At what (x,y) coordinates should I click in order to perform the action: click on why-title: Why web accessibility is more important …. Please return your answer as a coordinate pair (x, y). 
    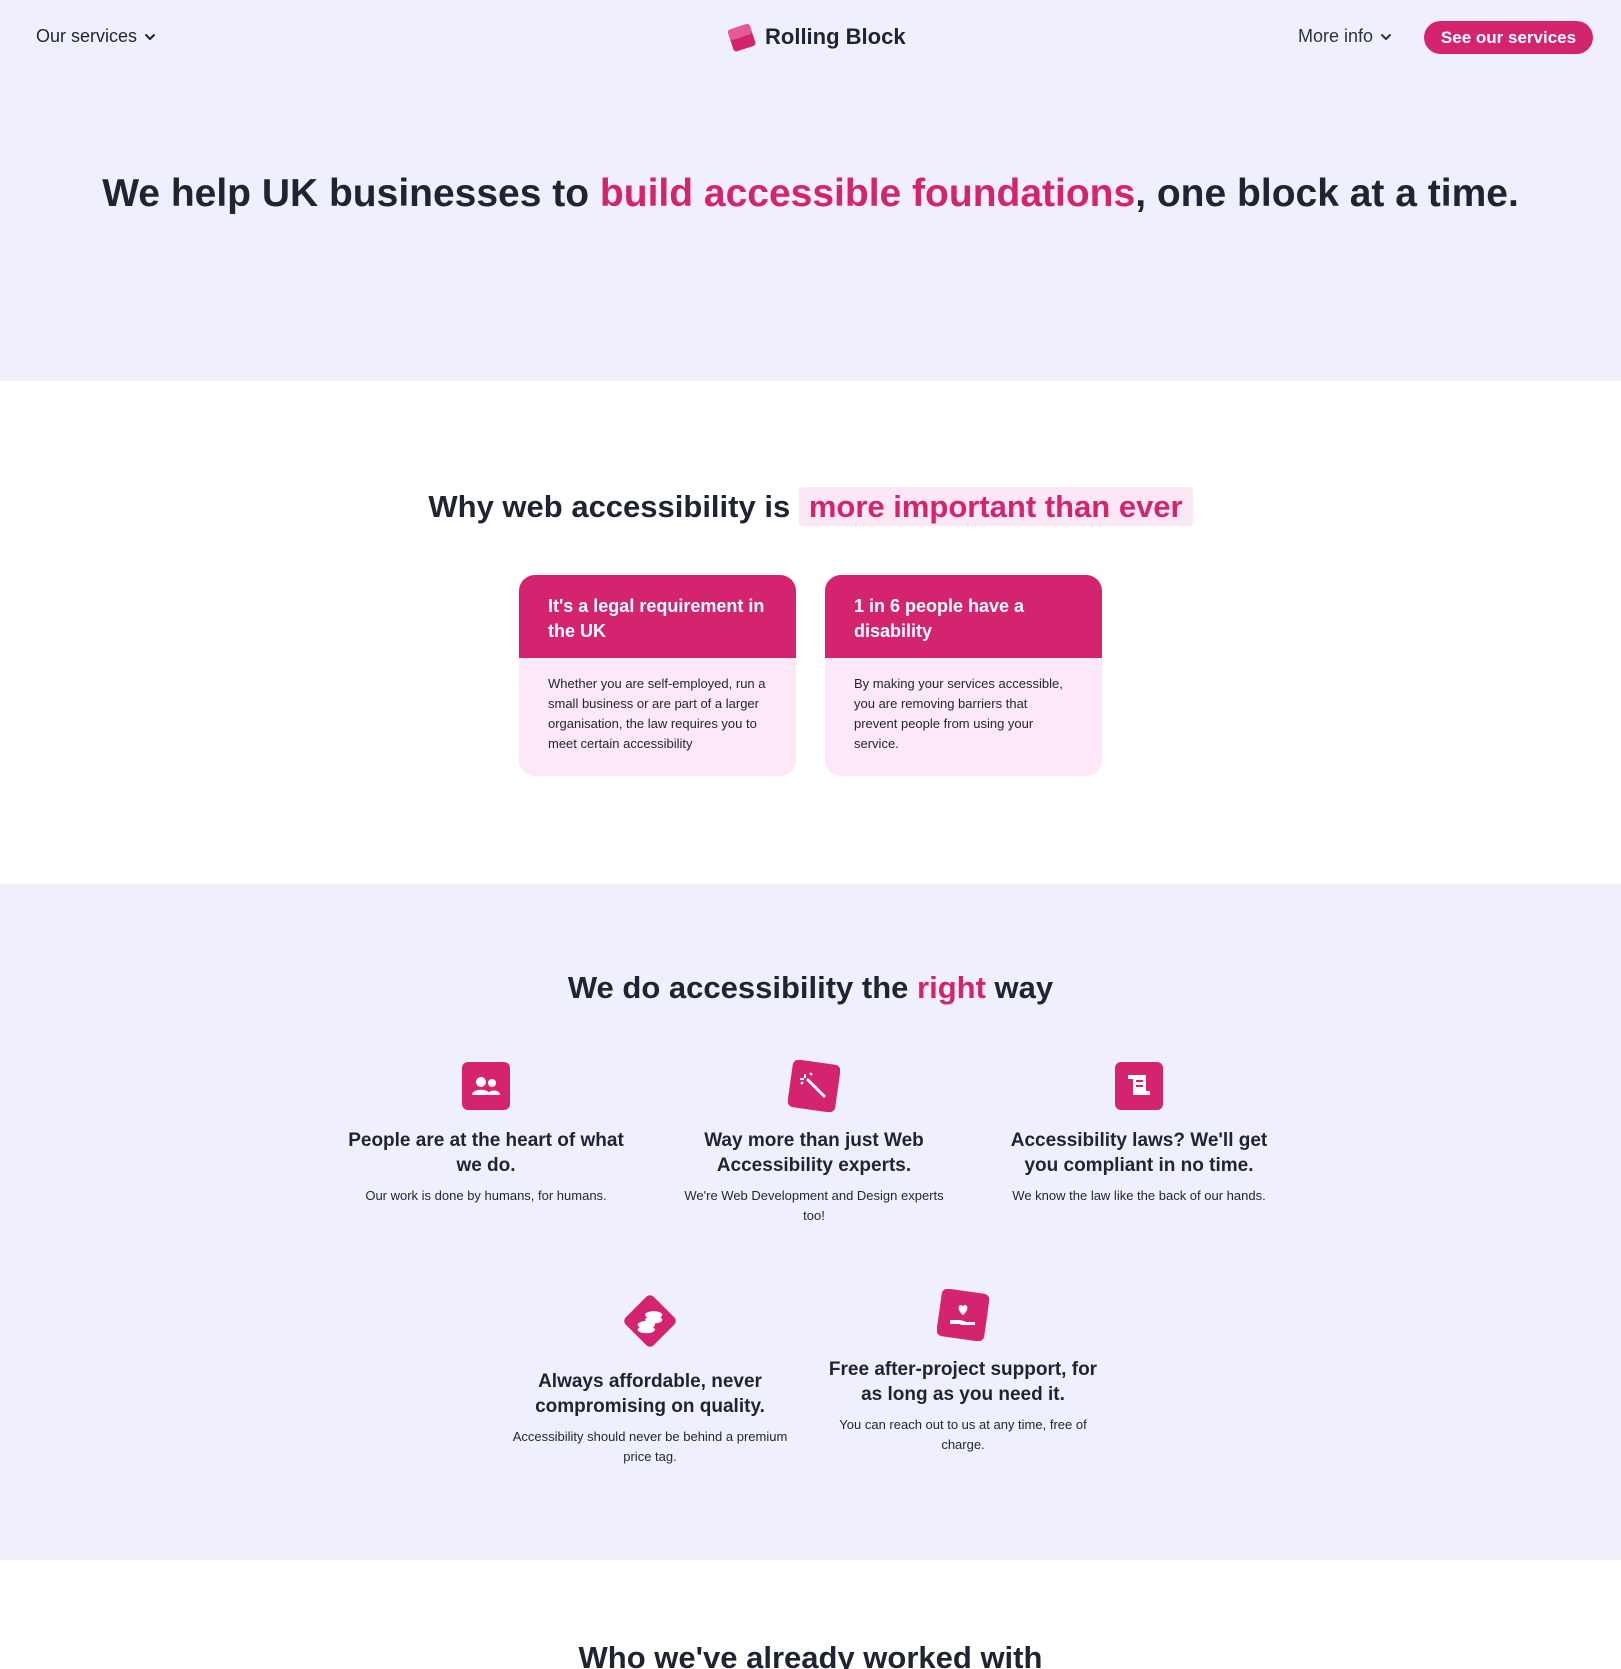
    Looking at the image, I should click on (810, 506).